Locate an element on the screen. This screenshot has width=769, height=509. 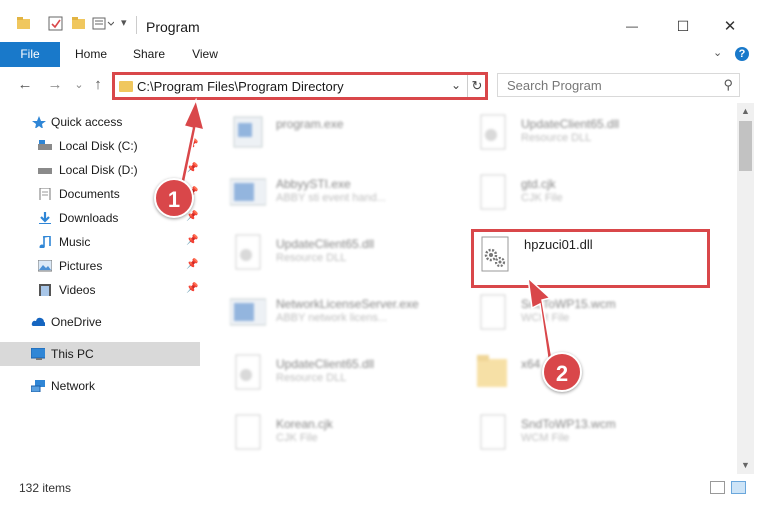
callout-badge-2: 2 is located at coordinates (562, 372).